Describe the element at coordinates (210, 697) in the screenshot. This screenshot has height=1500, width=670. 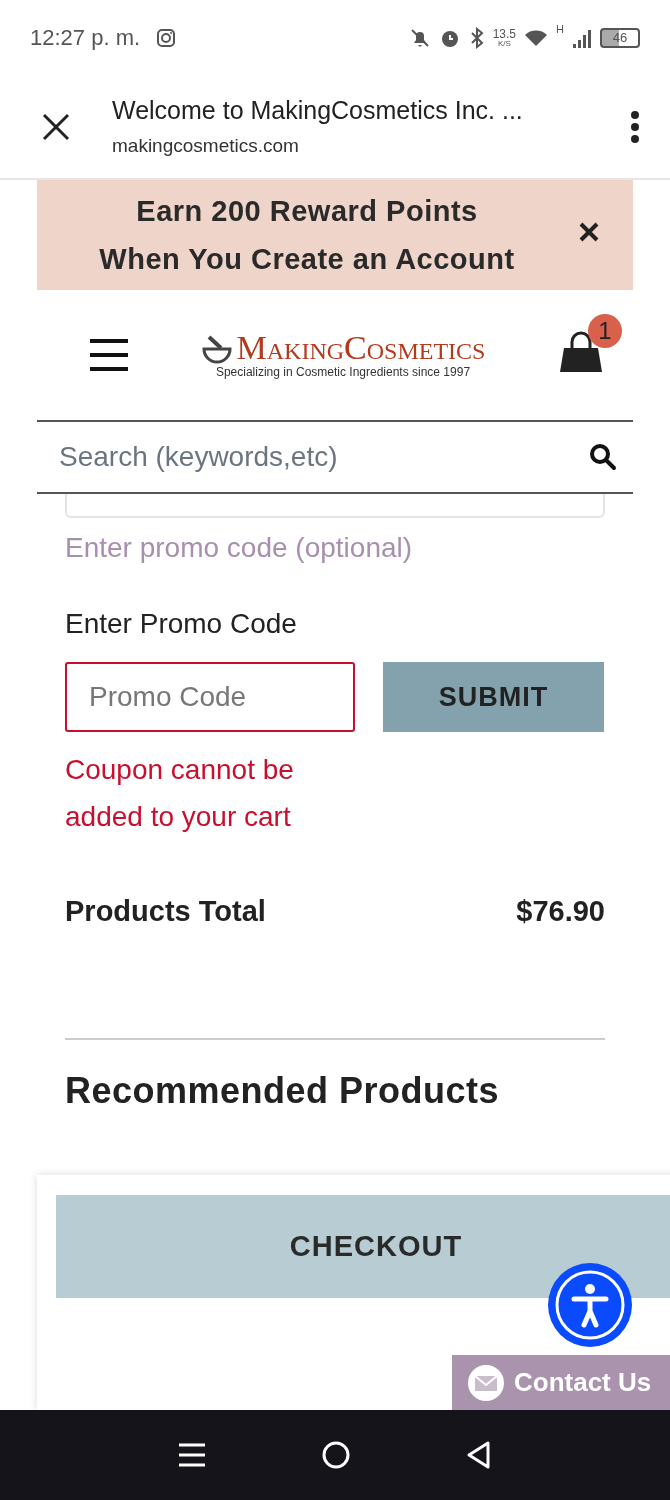
I see `promo-code-field: Promo Code` at that location.